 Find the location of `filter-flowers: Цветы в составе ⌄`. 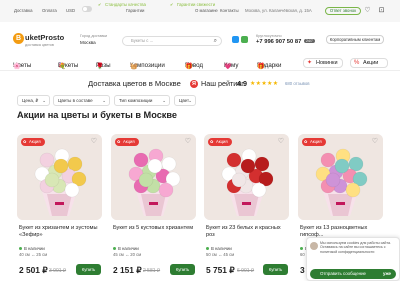

filter-flowers: Цветы в составе ⌄ is located at coordinates (81, 100).